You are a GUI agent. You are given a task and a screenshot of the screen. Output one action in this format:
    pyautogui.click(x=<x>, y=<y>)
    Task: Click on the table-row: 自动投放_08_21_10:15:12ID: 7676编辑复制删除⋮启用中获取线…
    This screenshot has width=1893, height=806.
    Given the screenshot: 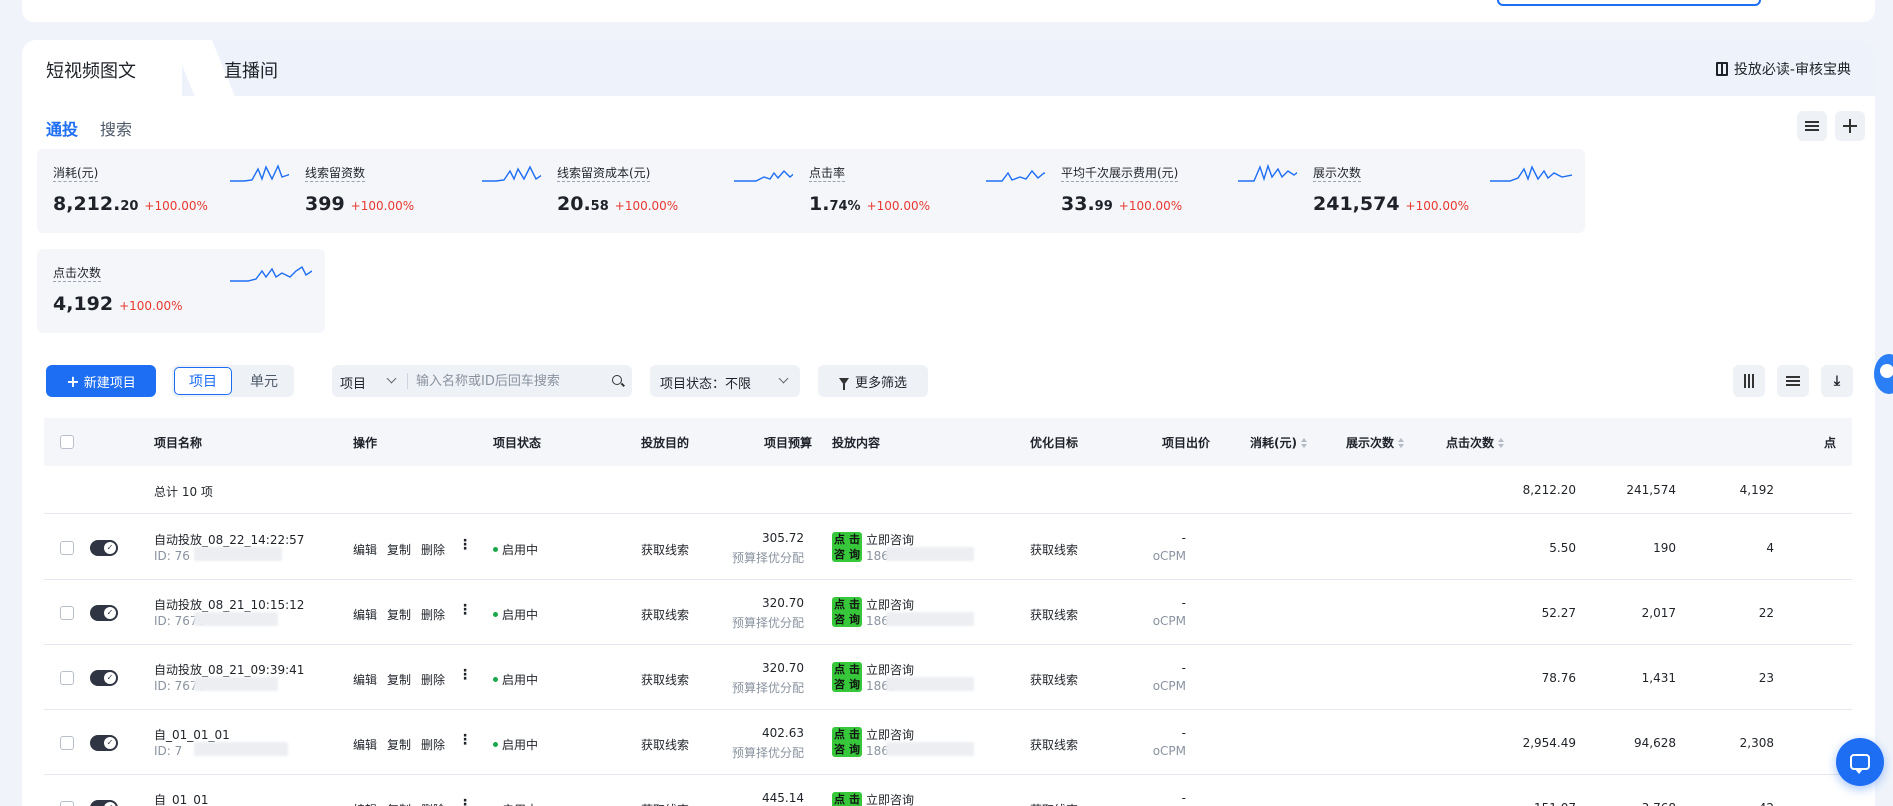 What is the action you would take?
    pyautogui.click(x=948, y=612)
    